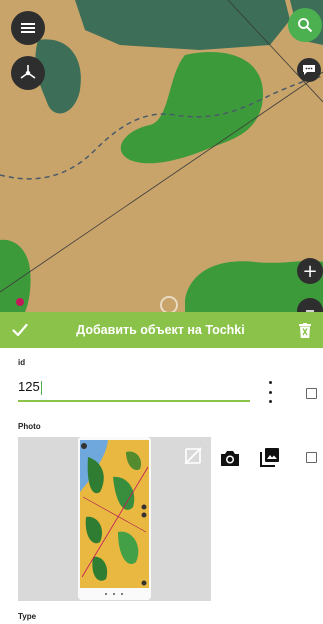 The height and width of the screenshot is (624, 323). What do you see at coordinates (311, 457) in the screenshot?
I see `photo-checkbox` at bounding box center [311, 457].